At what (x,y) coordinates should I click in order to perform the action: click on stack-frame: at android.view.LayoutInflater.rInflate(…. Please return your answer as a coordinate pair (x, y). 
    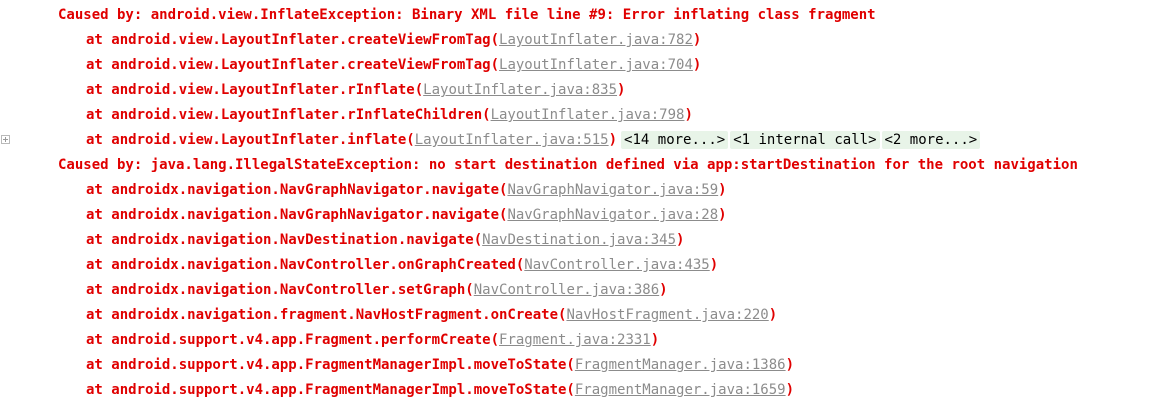
    Looking at the image, I should click on (312, 90).